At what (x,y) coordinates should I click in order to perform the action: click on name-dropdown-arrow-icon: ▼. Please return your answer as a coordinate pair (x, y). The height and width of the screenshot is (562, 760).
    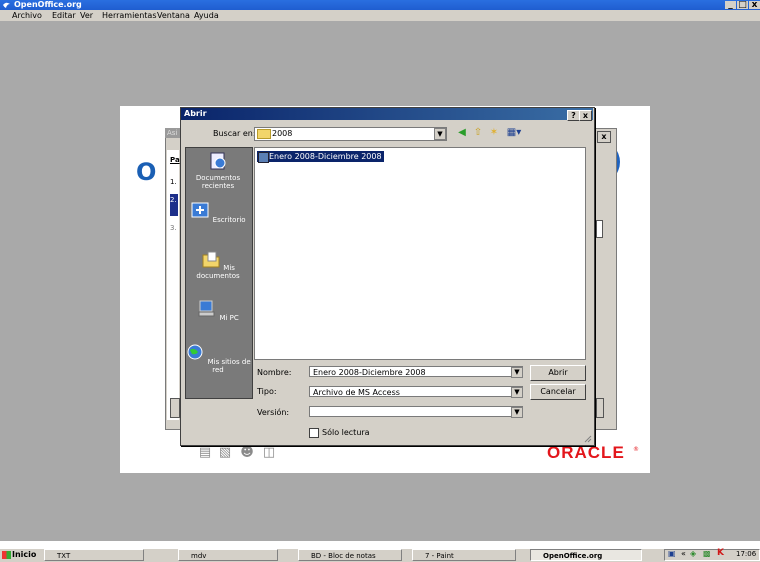
    Looking at the image, I should click on (517, 372).